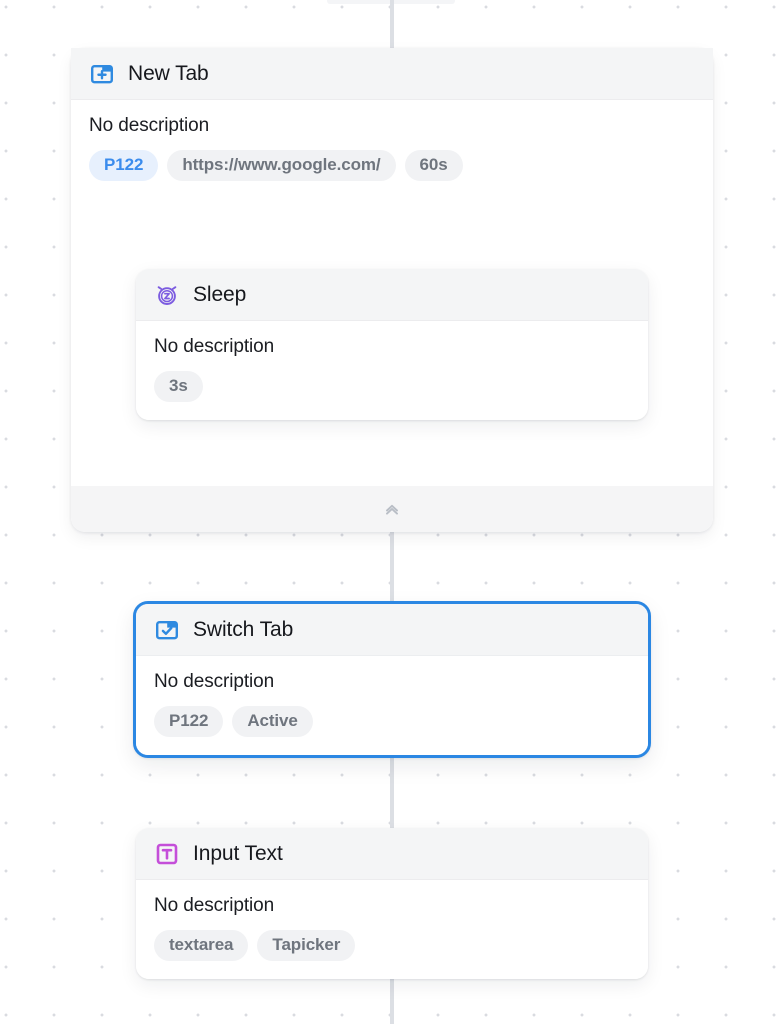 Image resolution: width=784 pixels, height=1024 pixels. Describe the element at coordinates (167, 295) in the screenshot. I see `alarm-sleep-icon` at that location.